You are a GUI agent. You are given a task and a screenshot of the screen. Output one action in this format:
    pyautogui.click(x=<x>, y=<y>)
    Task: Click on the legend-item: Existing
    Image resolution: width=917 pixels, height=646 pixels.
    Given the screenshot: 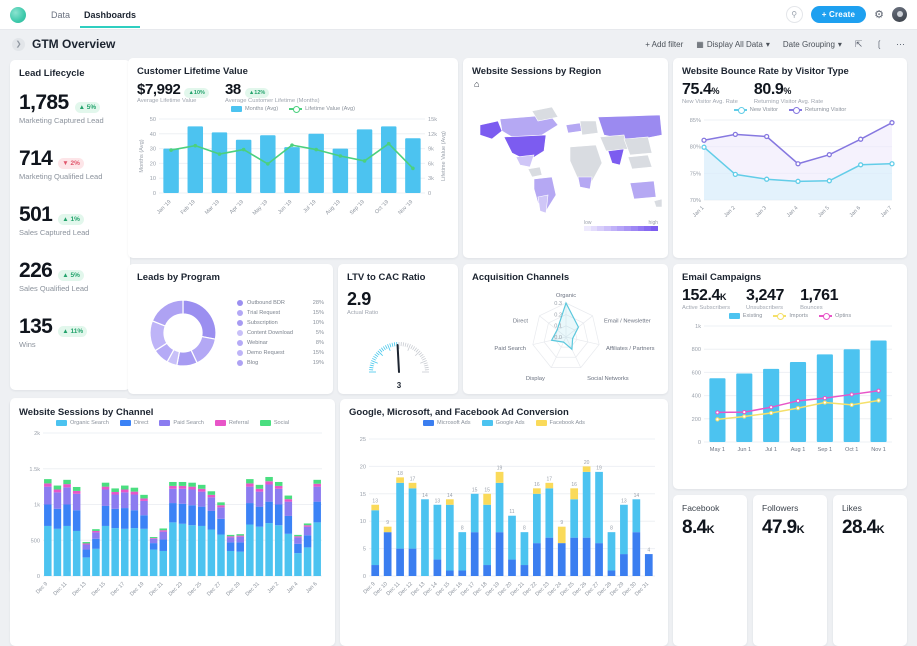 What is the action you would take?
    pyautogui.click(x=746, y=316)
    